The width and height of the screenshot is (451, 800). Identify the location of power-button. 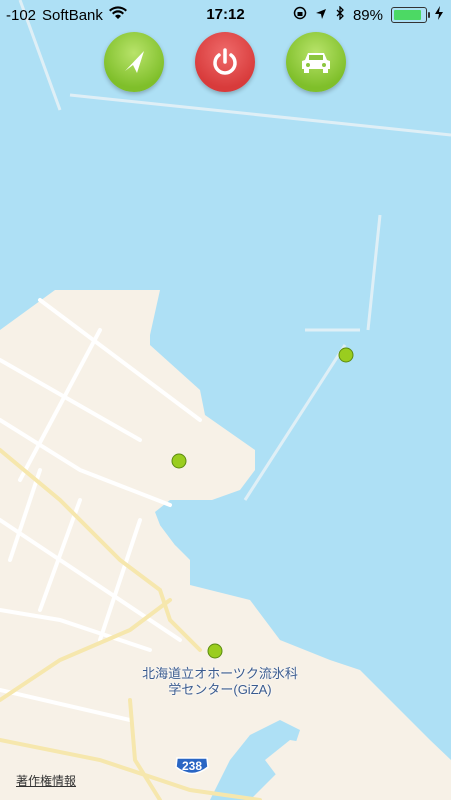
(225, 62).